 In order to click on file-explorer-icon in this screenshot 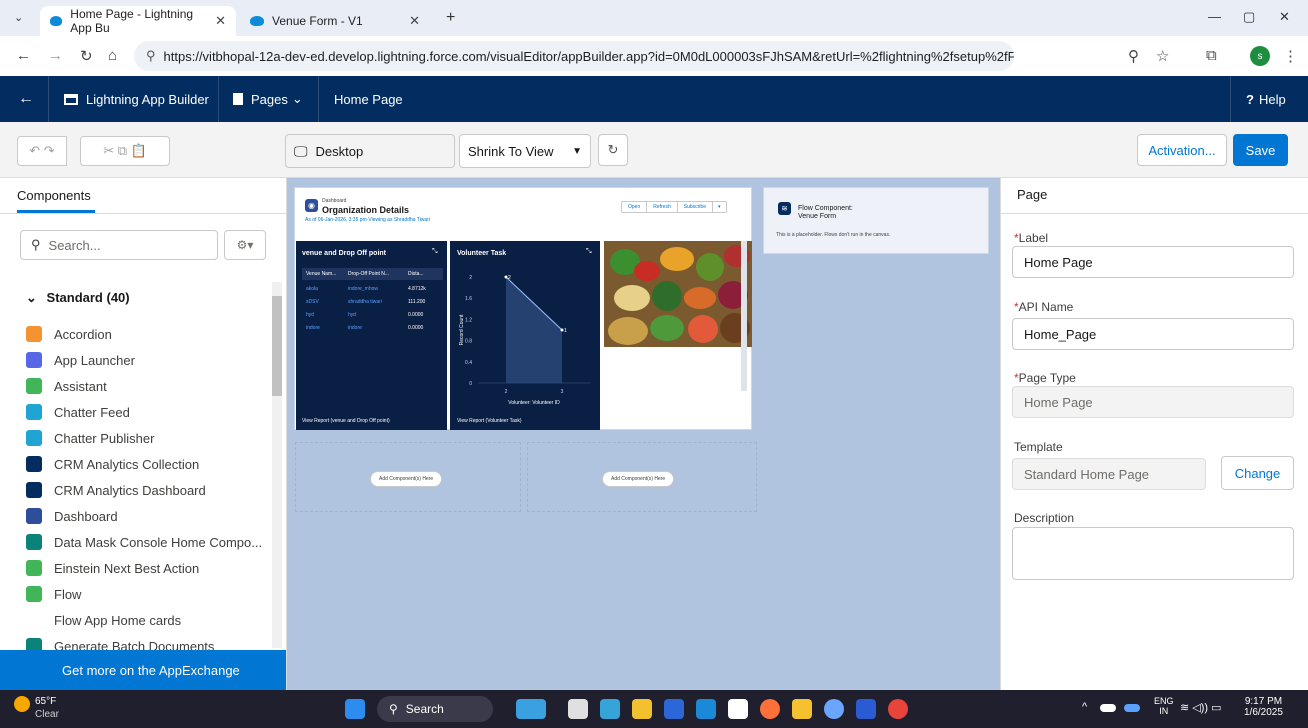, I will do `click(802, 709)`.